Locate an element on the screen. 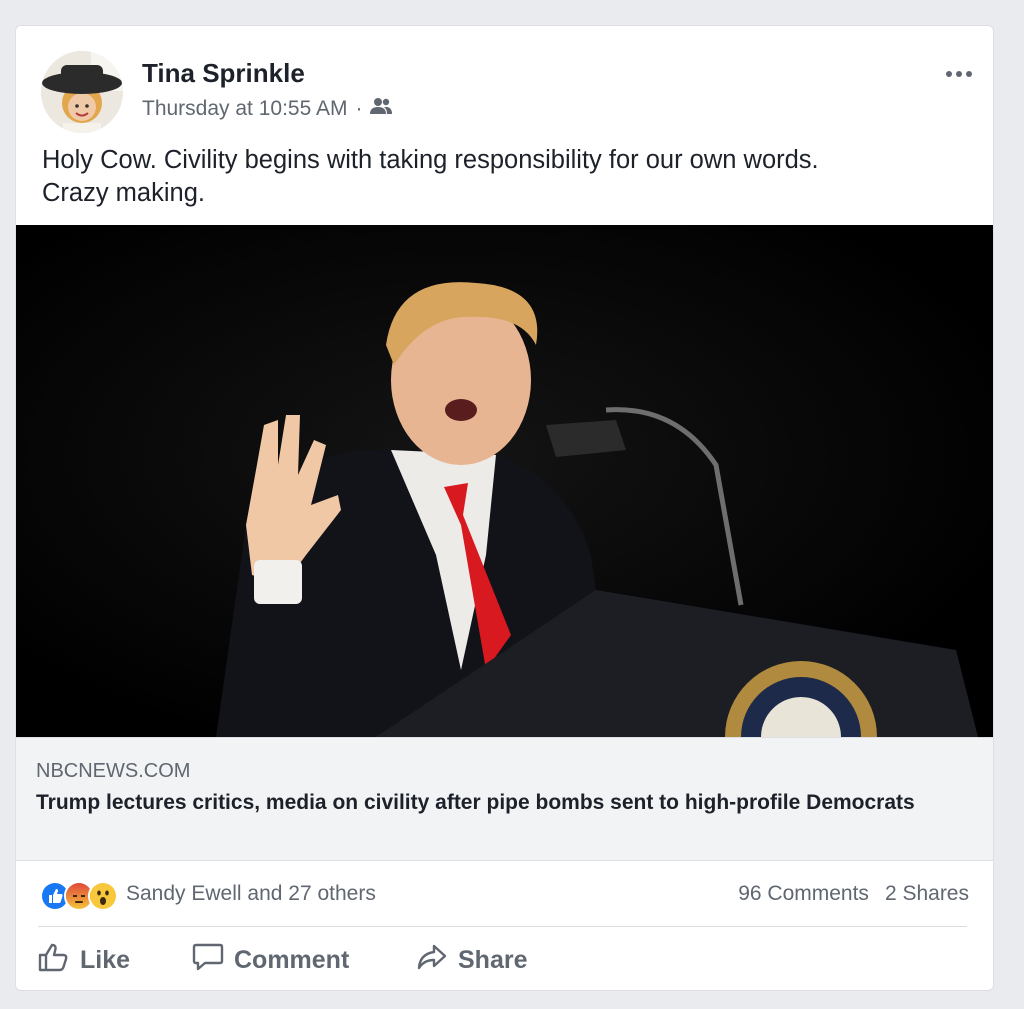 Image resolution: width=1024 pixels, height=1009 pixels. author-avatar is located at coordinates (82, 92).